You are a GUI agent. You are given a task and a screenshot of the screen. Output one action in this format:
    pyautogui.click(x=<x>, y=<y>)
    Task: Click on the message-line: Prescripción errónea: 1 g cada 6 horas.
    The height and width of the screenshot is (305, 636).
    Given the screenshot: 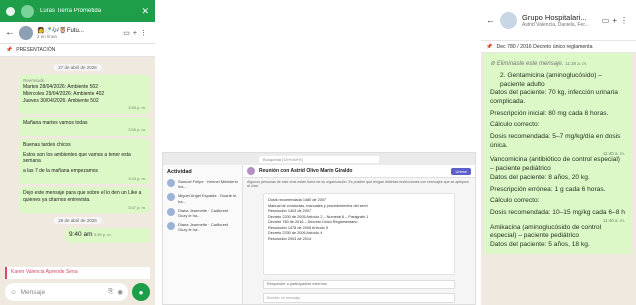 What is the action you would take?
    pyautogui.click(x=548, y=189)
    